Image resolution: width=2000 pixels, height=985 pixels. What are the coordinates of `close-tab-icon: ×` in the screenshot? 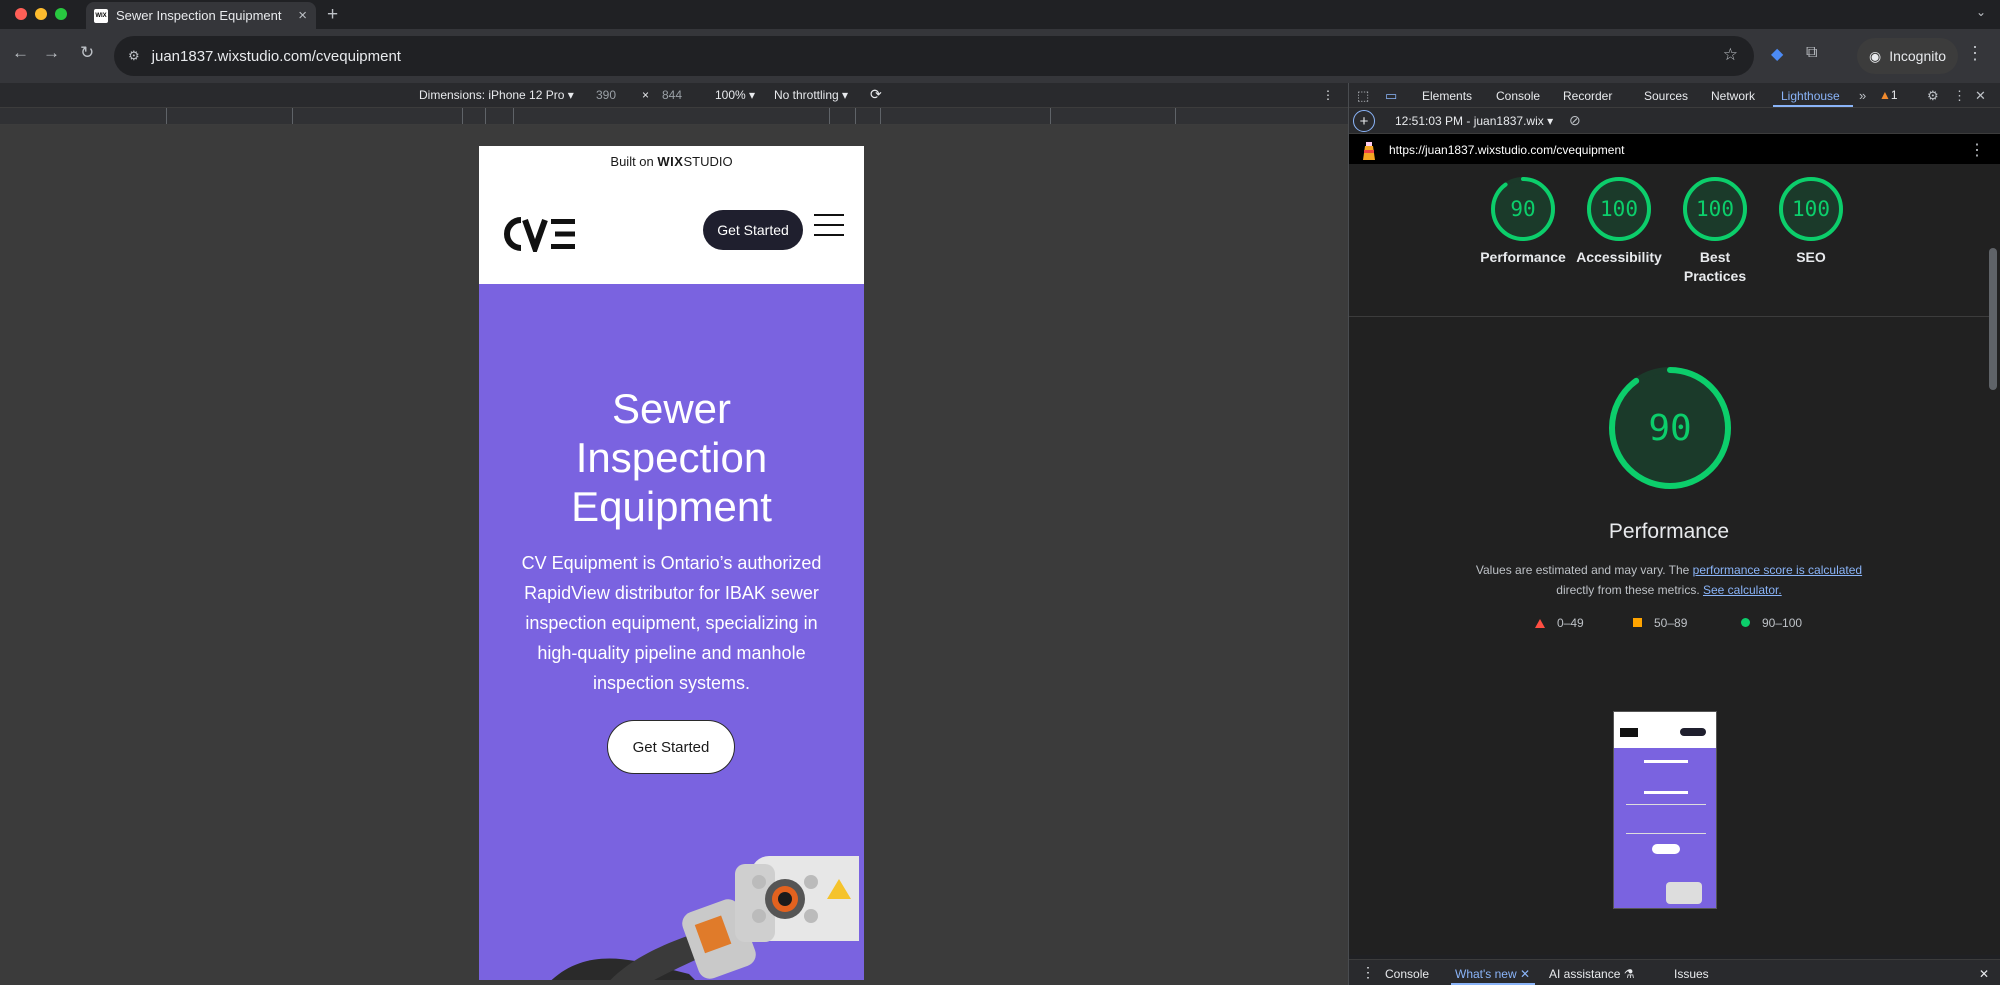 It's located at (302, 15).